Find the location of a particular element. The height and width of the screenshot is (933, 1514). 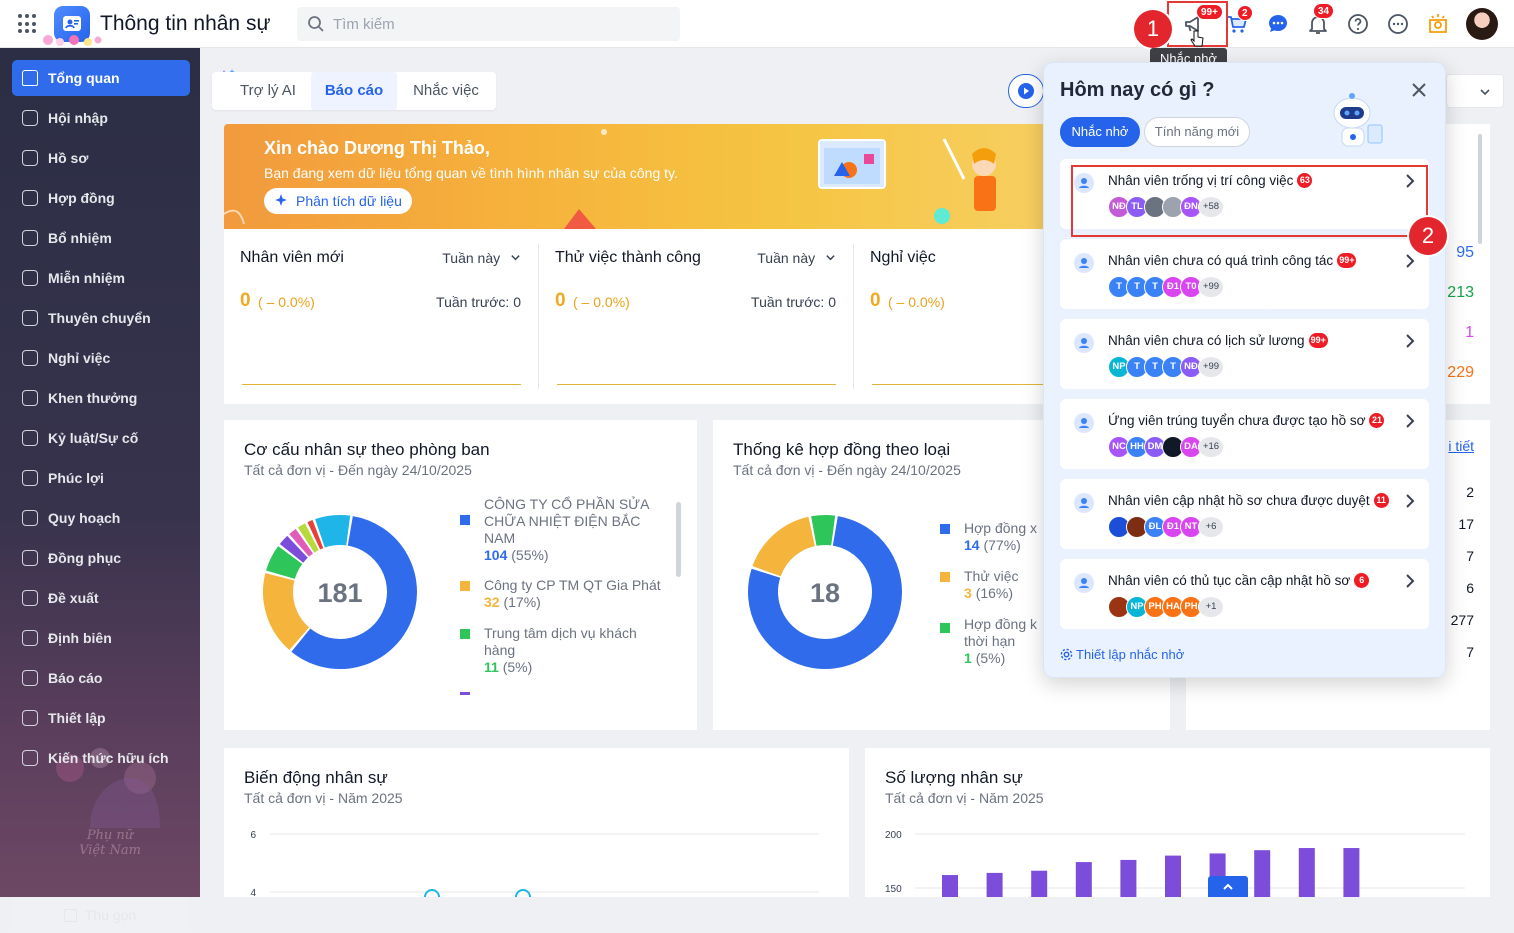

chevron-down-icon is located at coordinates (515, 258).